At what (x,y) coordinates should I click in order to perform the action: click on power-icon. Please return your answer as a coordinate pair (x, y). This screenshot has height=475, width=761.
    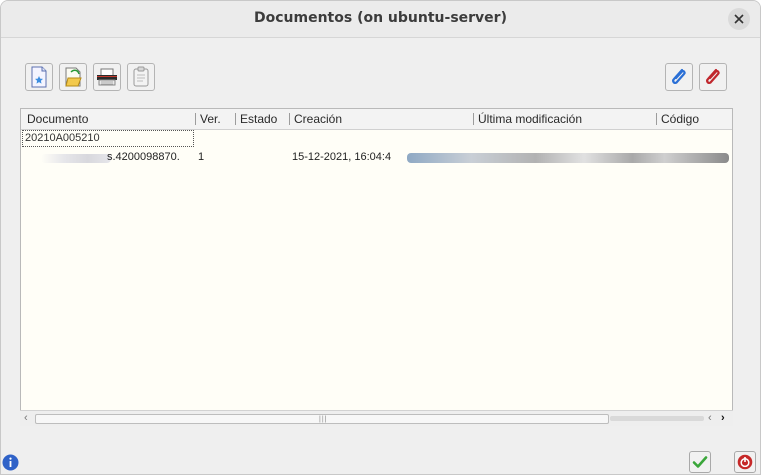
    Looking at the image, I should click on (745, 462).